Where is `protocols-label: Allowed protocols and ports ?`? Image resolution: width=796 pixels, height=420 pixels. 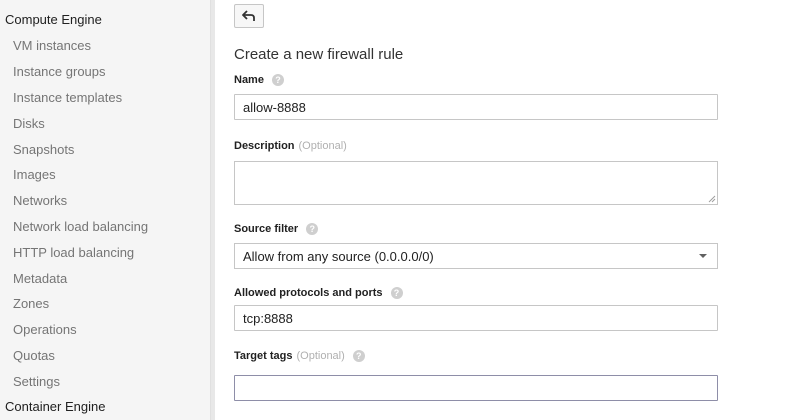 protocols-label: Allowed protocols and ports ? is located at coordinates (318, 293).